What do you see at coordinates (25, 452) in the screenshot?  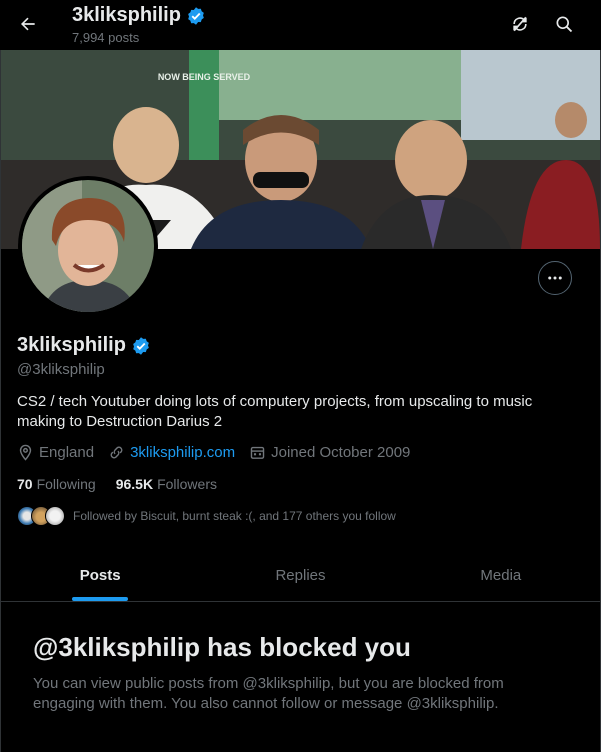 I see `location-icon` at bounding box center [25, 452].